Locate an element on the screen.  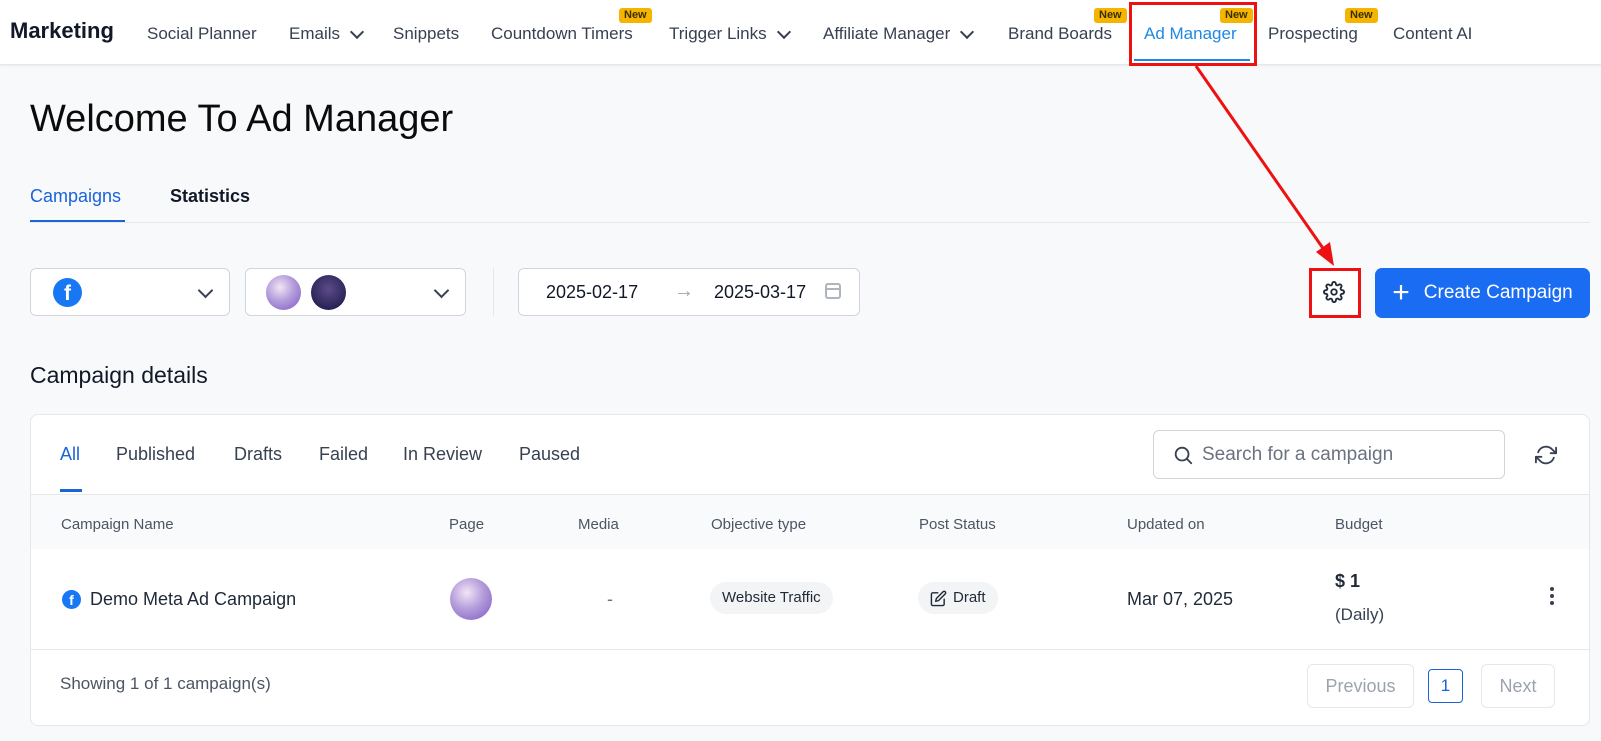
budget-period: (Daily) is located at coordinates (1360, 614).